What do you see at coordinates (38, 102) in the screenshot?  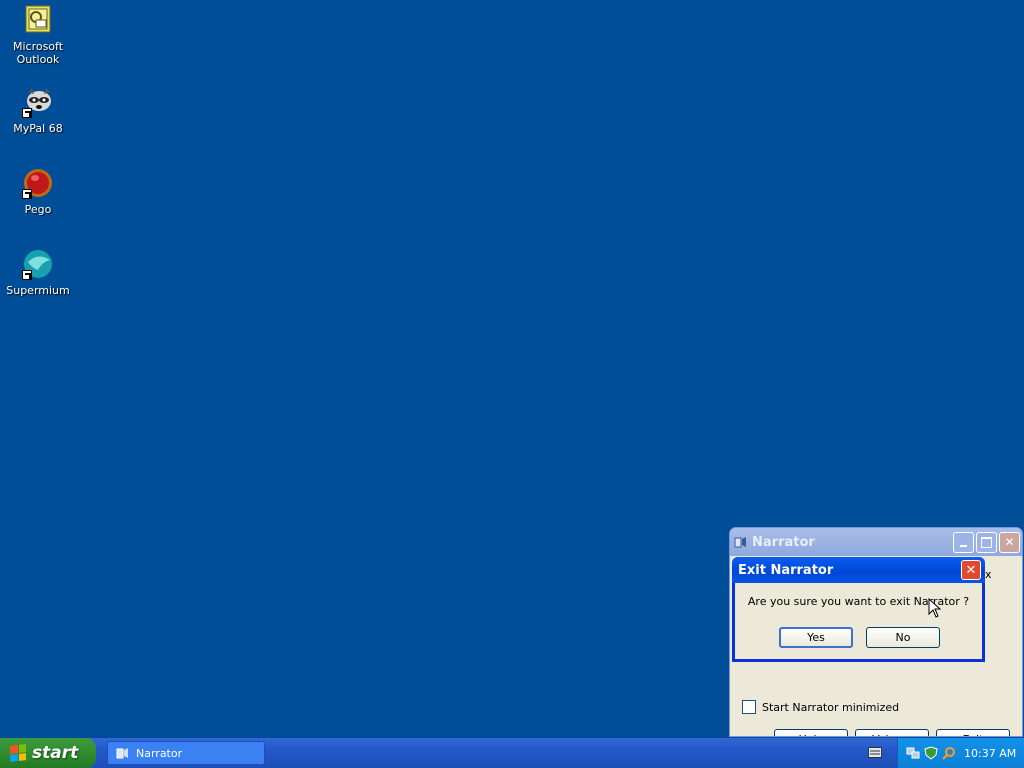 I see `mypal-raccoon-icon` at bounding box center [38, 102].